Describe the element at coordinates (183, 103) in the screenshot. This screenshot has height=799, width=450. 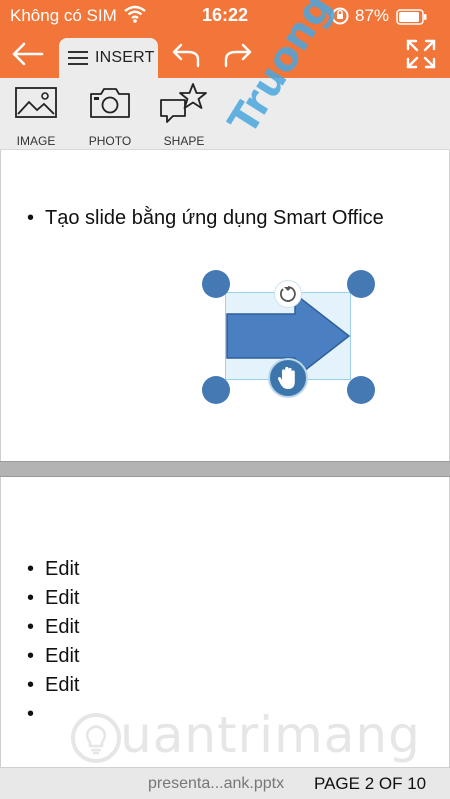
I see `shape-icon` at that location.